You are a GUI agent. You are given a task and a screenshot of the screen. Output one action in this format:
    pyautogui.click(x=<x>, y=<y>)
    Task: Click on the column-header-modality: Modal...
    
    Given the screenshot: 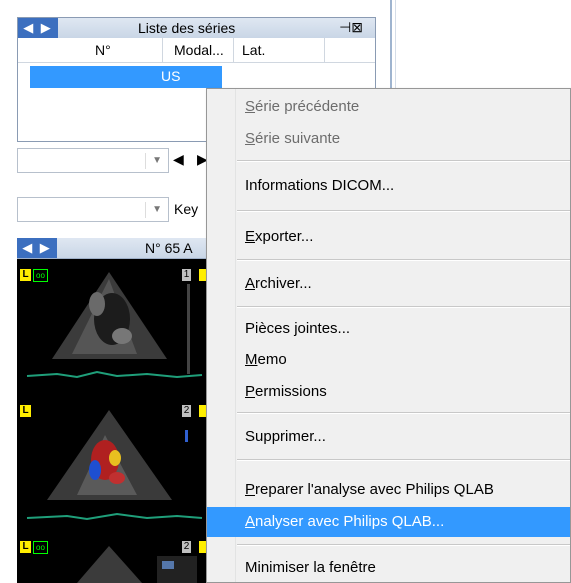 What is the action you would take?
    pyautogui.click(x=199, y=50)
    